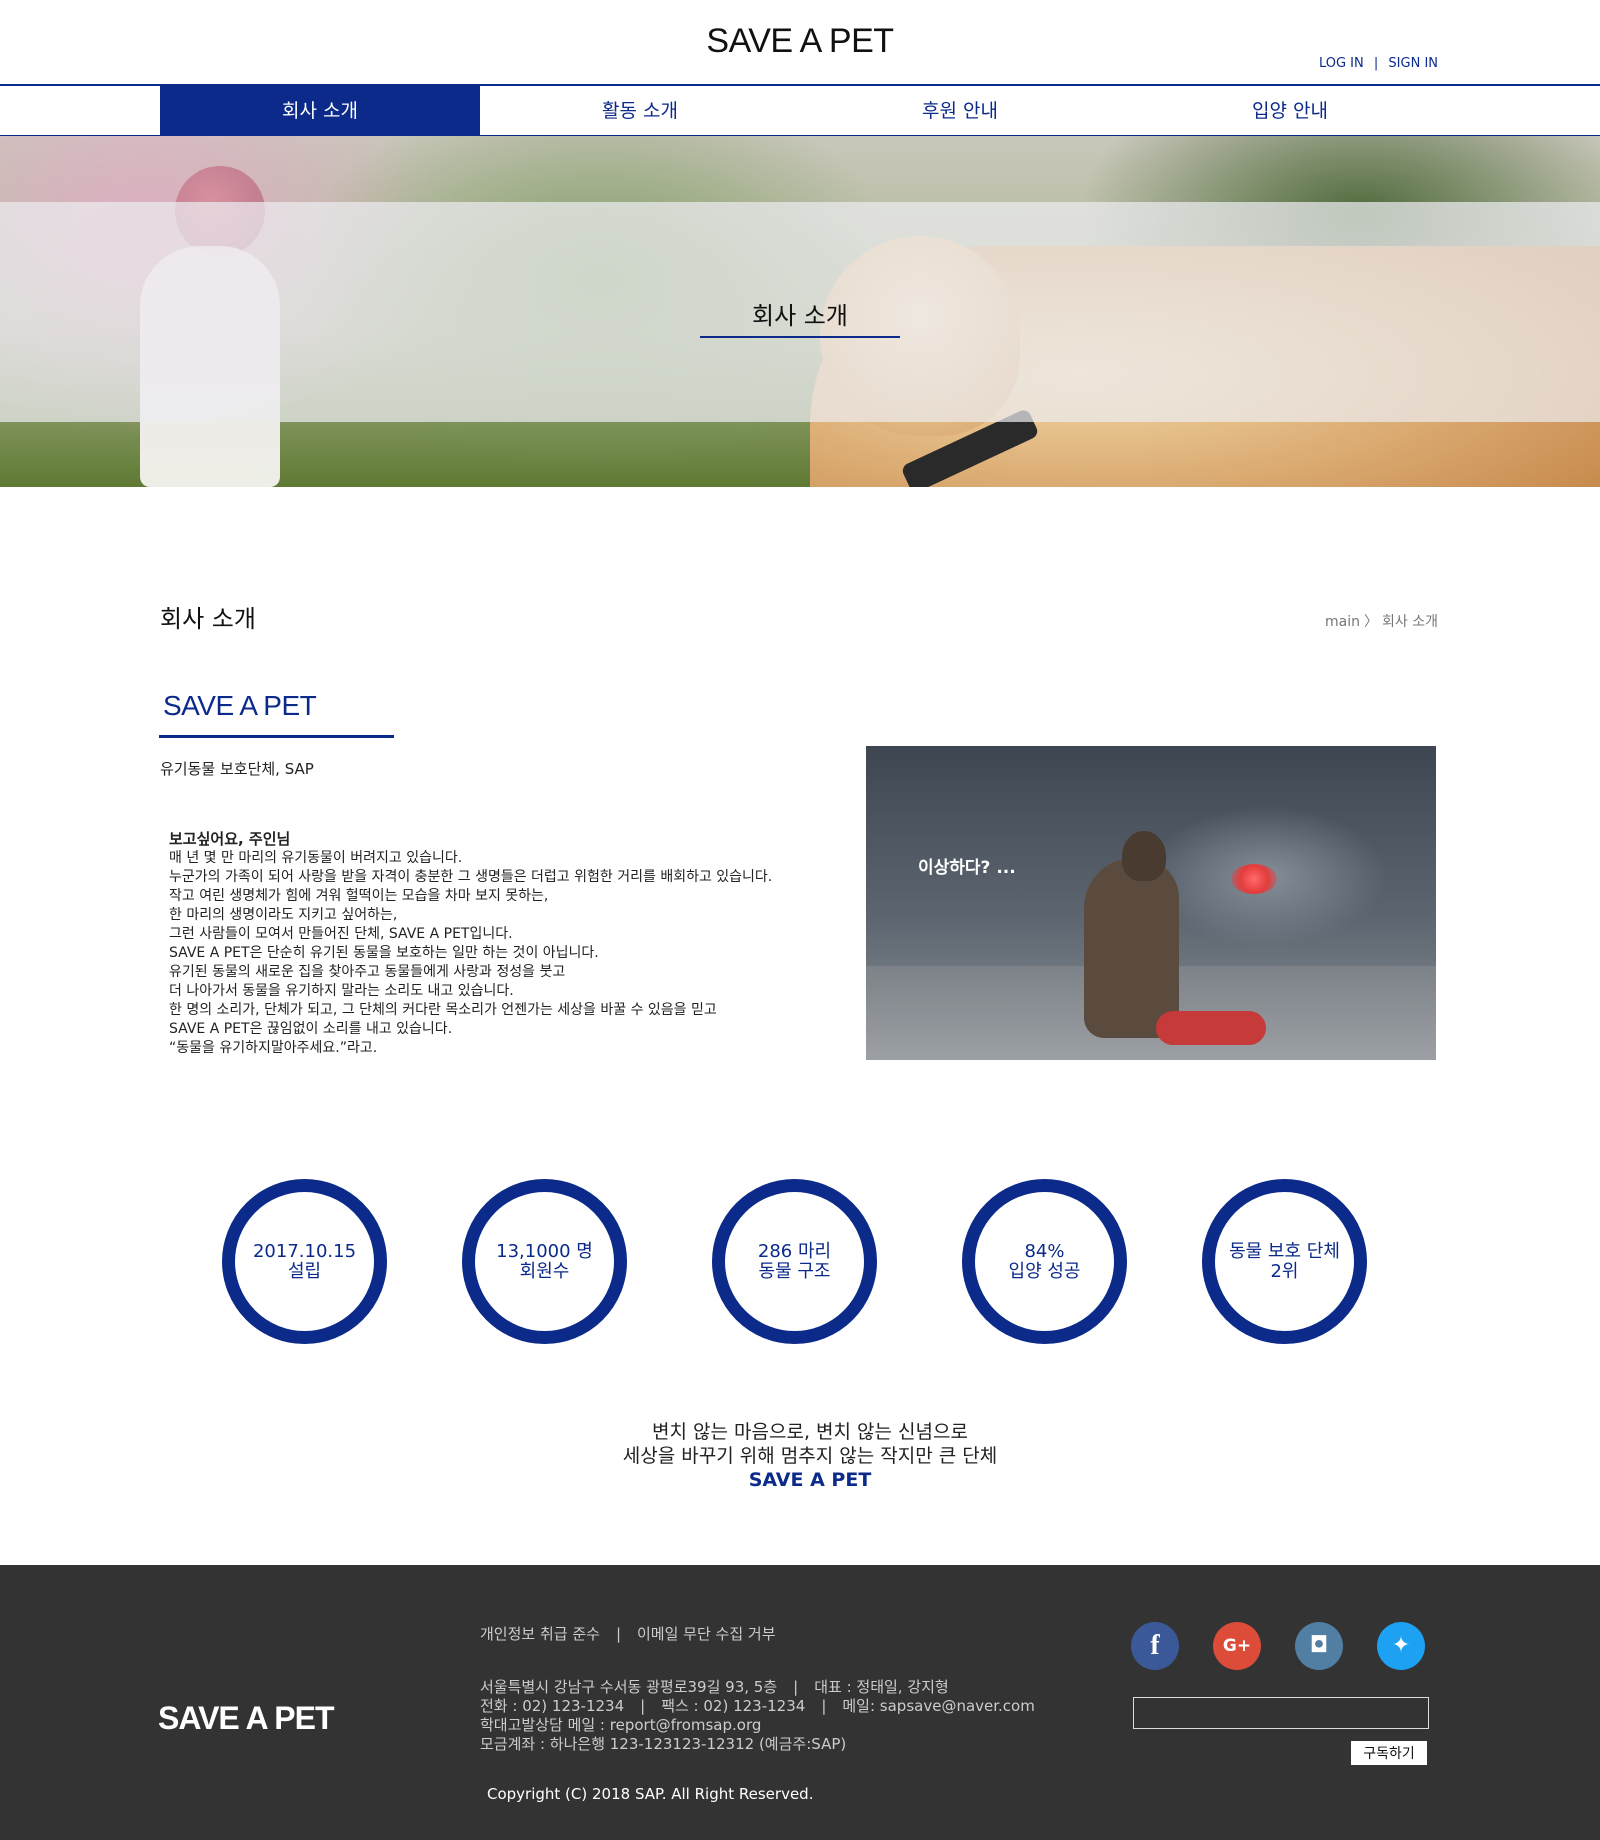  What do you see at coordinates (800, 316) in the screenshot?
I see `hero-title: 회사 소개` at bounding box center [800, 316].